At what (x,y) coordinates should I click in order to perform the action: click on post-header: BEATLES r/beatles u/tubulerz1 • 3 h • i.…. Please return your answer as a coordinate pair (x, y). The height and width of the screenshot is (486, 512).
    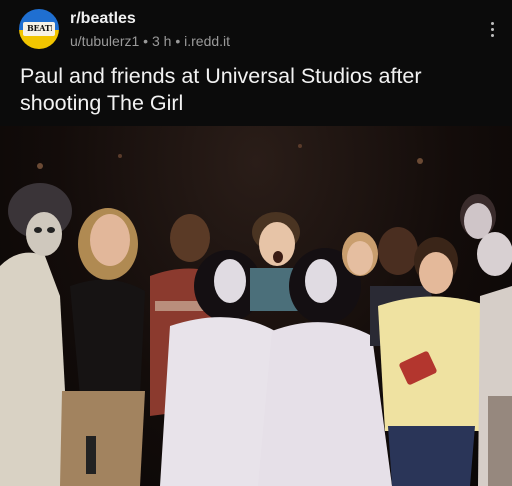
    Looking at the image, I should click on (256, 30).